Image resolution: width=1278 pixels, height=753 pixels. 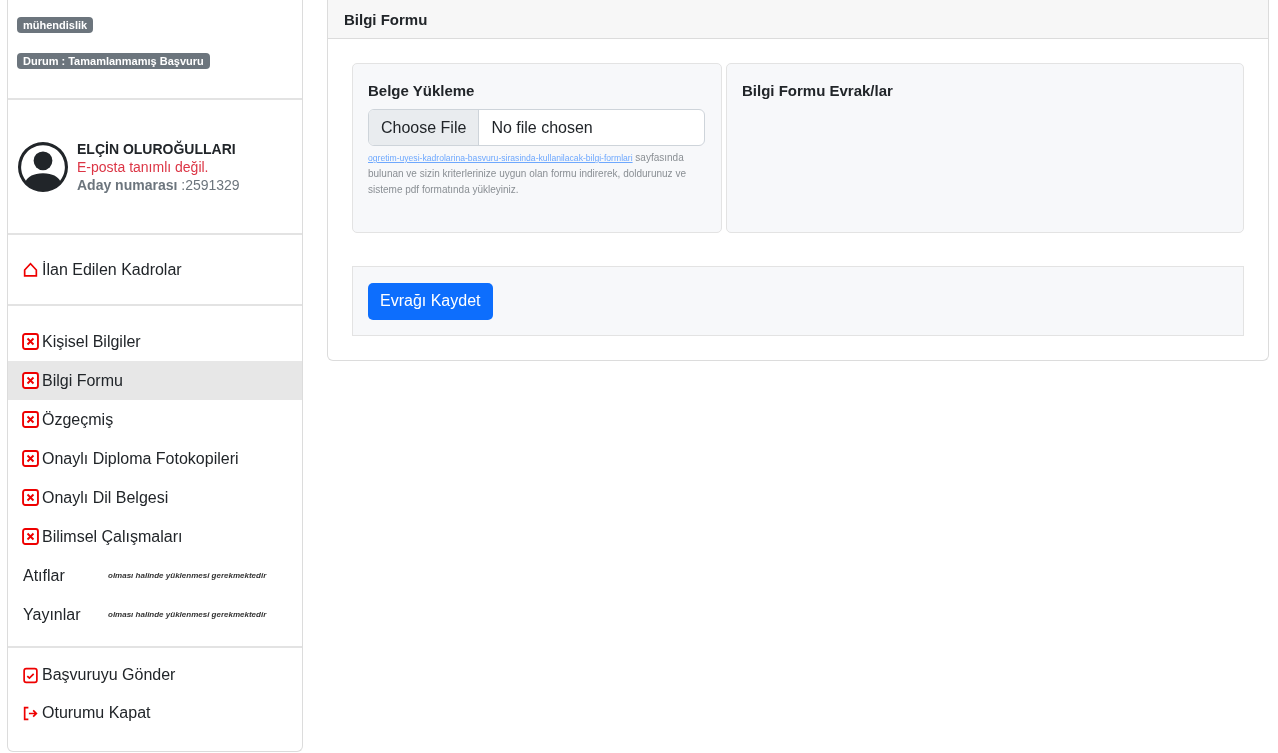 What do you see at coordinates (162, 713) in the screenshot?
I see `sidebar-action: Oturumu Kapat` at bounding box center [162, 713].